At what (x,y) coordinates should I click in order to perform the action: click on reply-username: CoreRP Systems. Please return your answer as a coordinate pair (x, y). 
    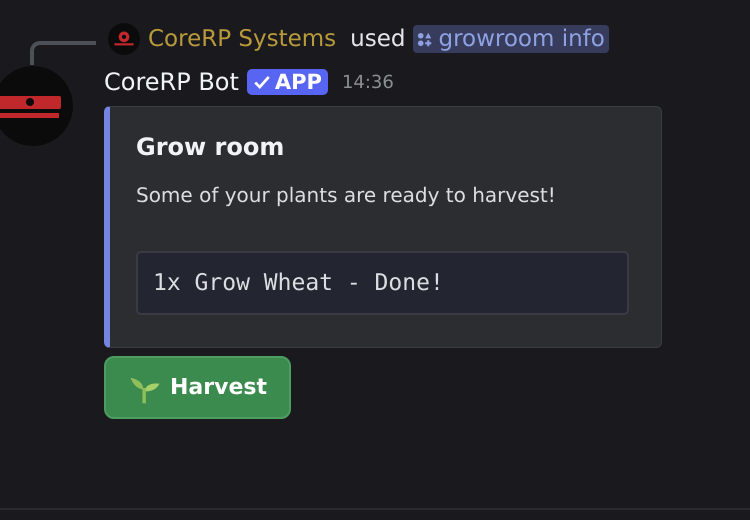
    Looking at the image, I should click on (242, 39).